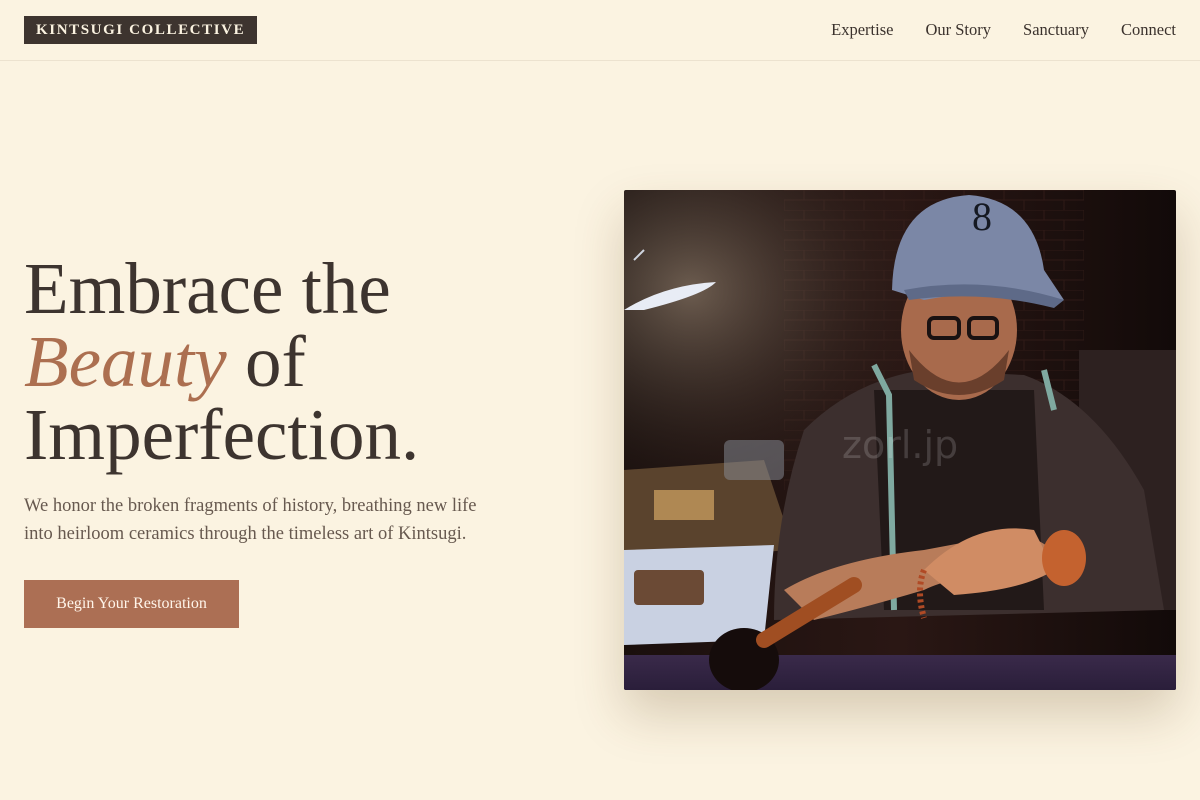 The image size is (1200, 800). I want to click on begin-restoration-button: Begin Your Restoration, so click(131, 604).